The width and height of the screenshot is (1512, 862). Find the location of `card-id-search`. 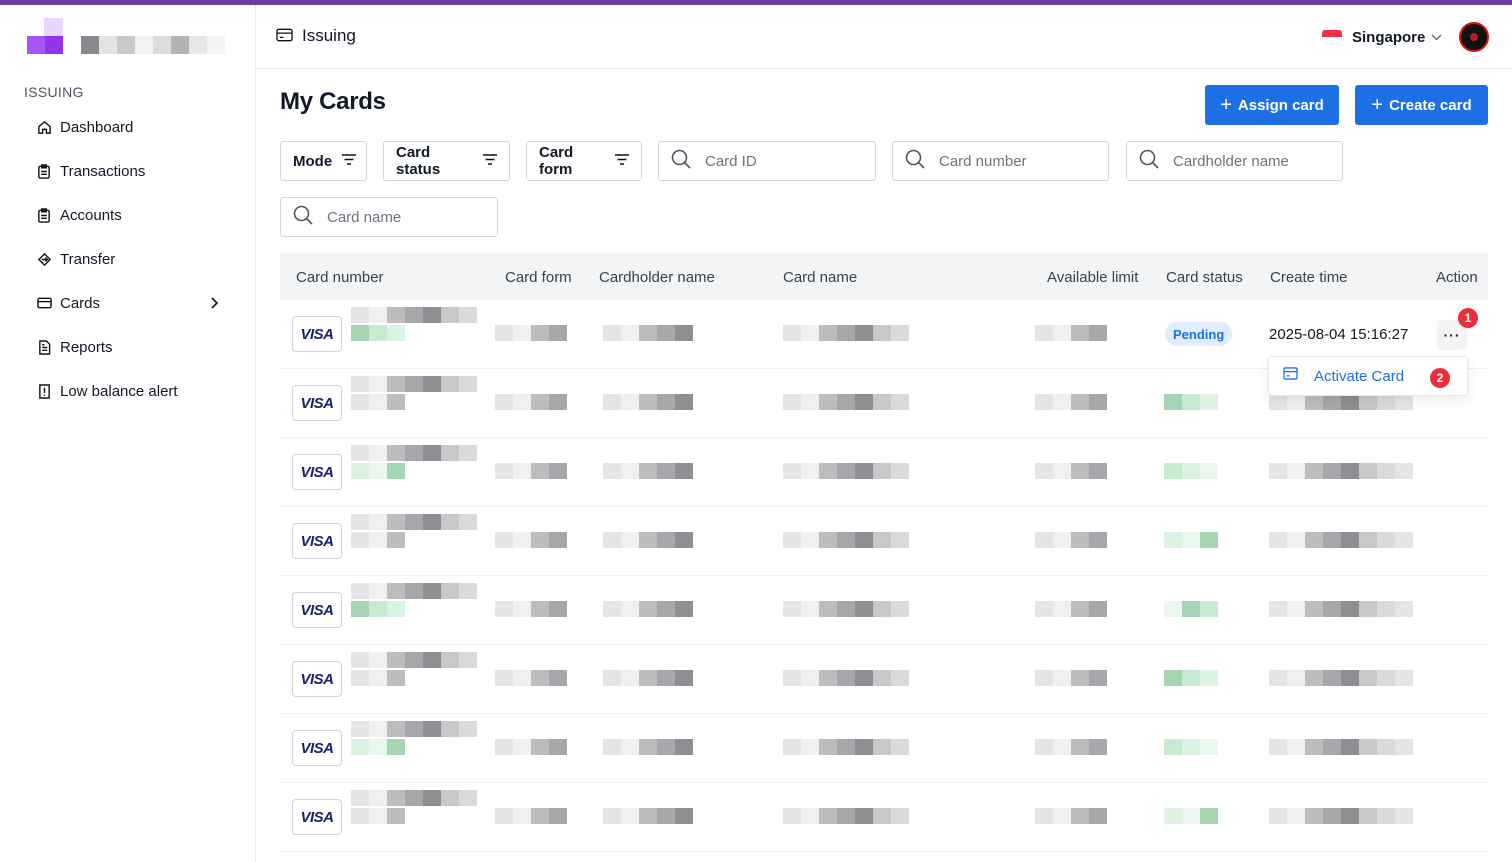

card-id-search is located at coordinates (767, 161).